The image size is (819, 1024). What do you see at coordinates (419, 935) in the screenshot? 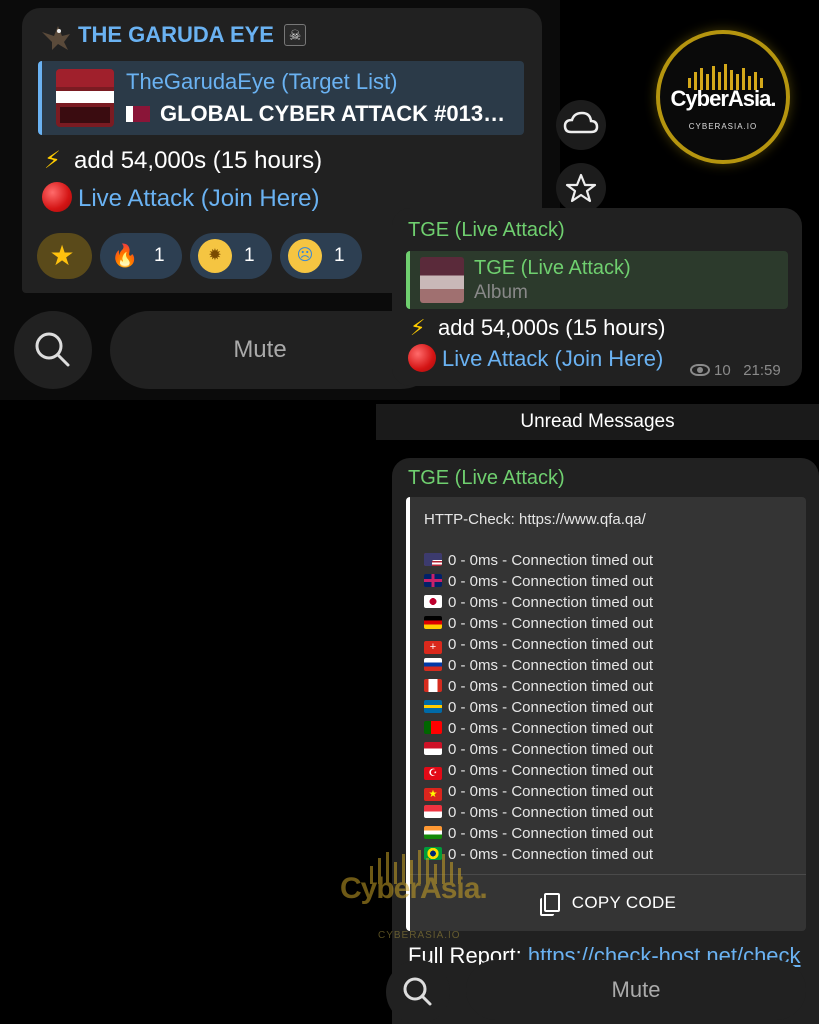
I see `watermark-domain: CYBERASIA.IO` at bounding box center [419, 935].